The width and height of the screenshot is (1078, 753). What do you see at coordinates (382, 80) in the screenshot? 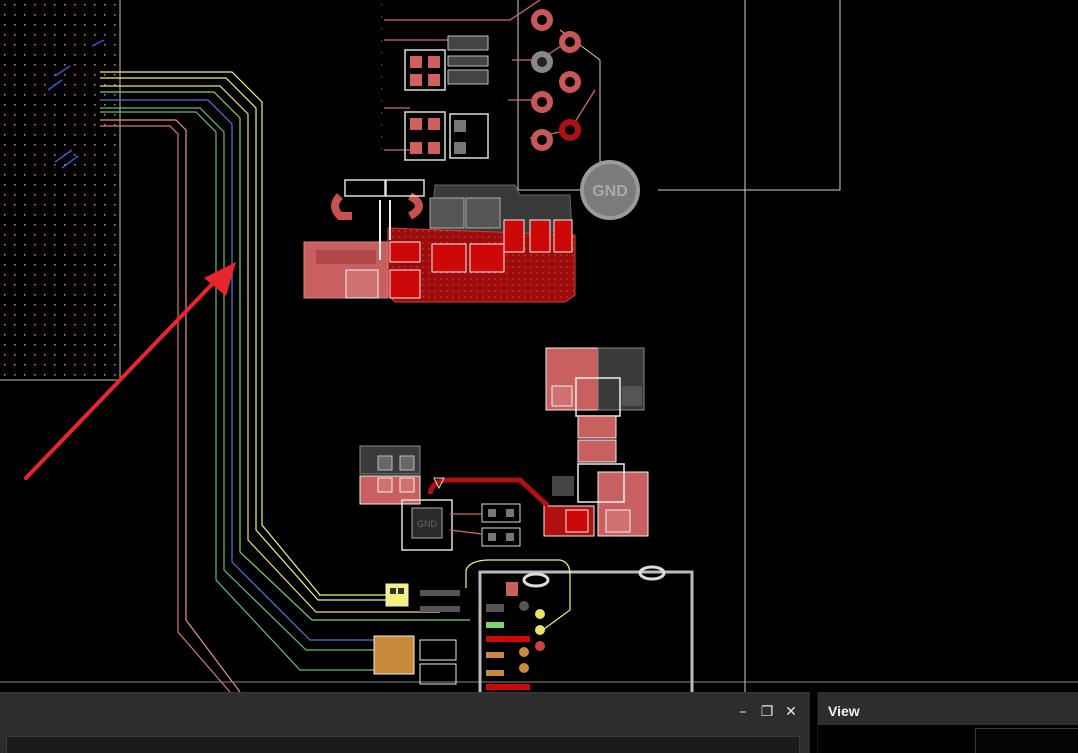
I see `via-column` at bounding box center [382, 80].